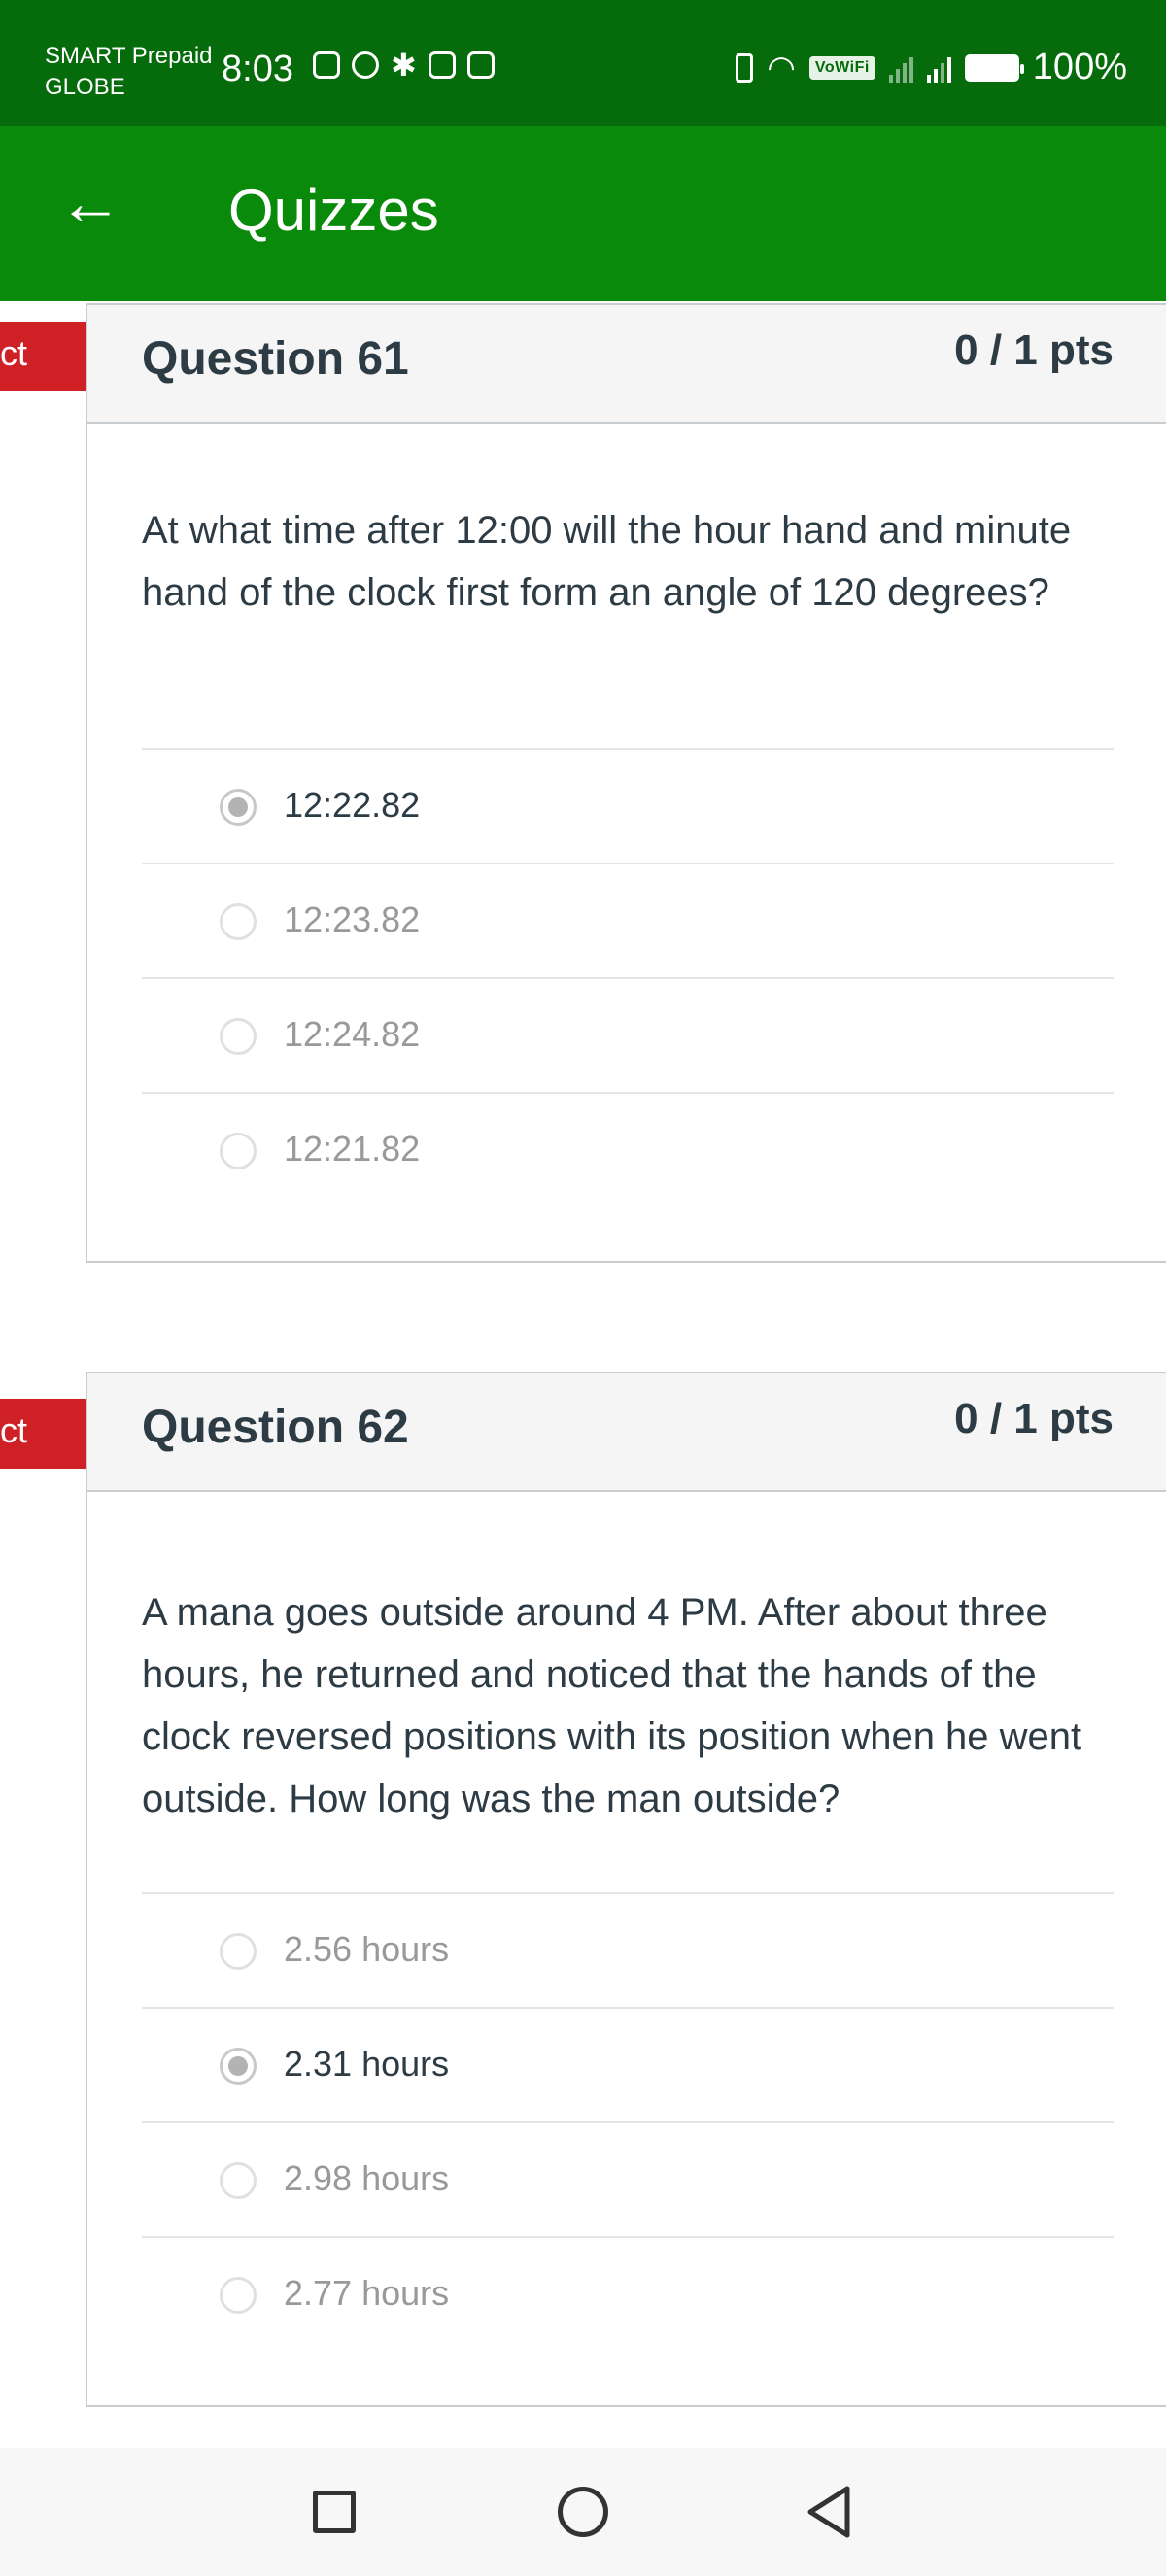 The height and width of the screenshot is (2576, 1166). Describe the element at coordinates (1079, 67) in the screenshot. I see `battery-percent: 100%` at that location.